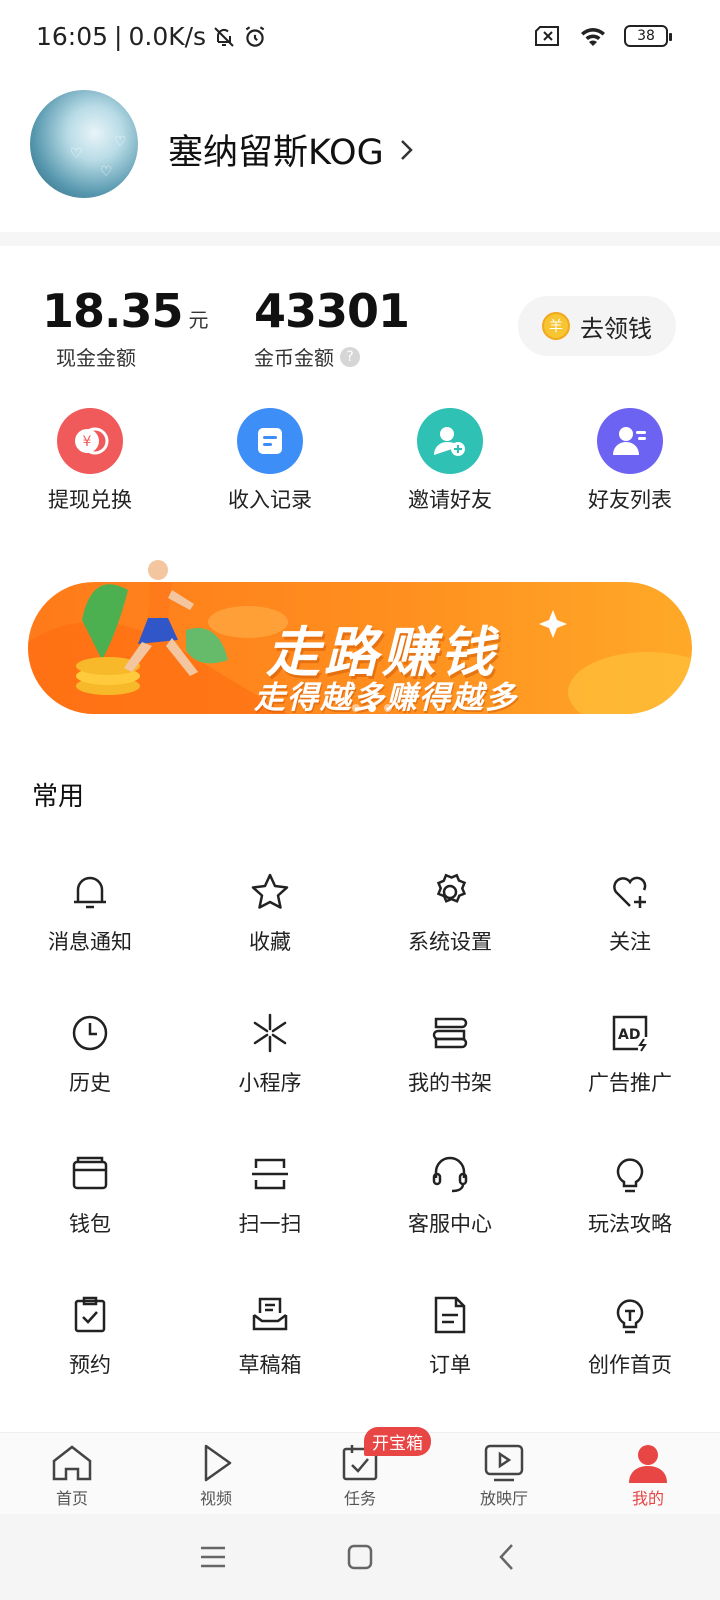  I want to click on user-list-icon, so click(630, 441).